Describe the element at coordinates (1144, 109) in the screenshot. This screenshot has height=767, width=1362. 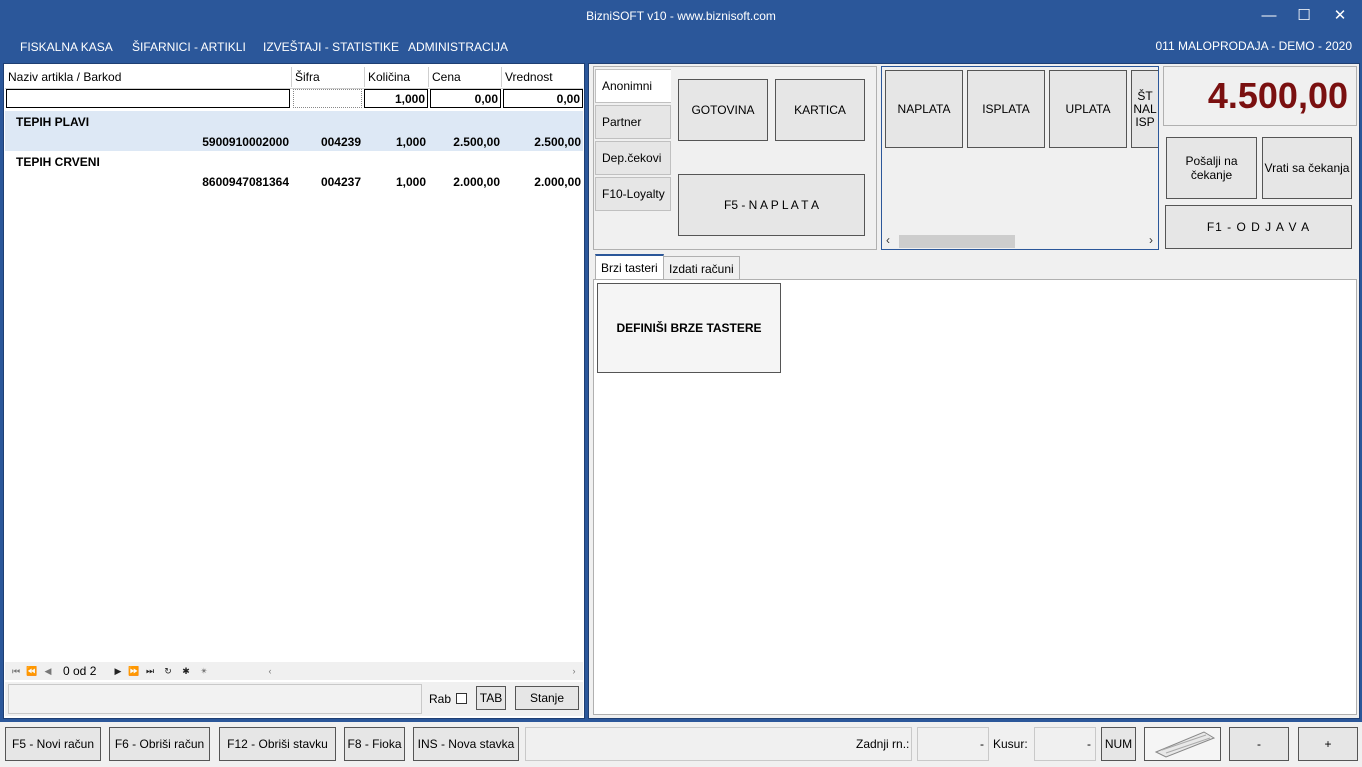
I see `storno-nalog-button: ŠT NAL ISP` at that location.